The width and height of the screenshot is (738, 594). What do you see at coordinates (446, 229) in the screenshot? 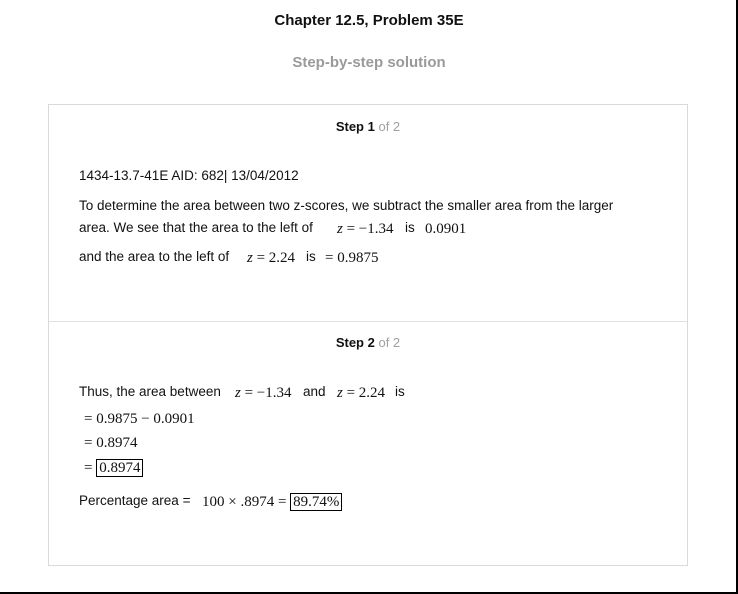
I see `area-value-1: 0.0901` at bounding box center [446, 229].